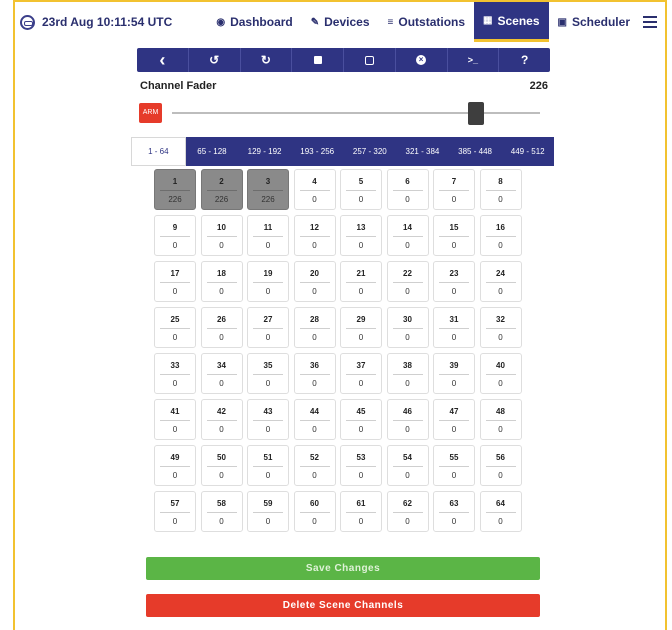  Describe the element at coordinates (594, 22) in the screenshot. I see `nav-scheduler: ▣ Scheduler` at that location.